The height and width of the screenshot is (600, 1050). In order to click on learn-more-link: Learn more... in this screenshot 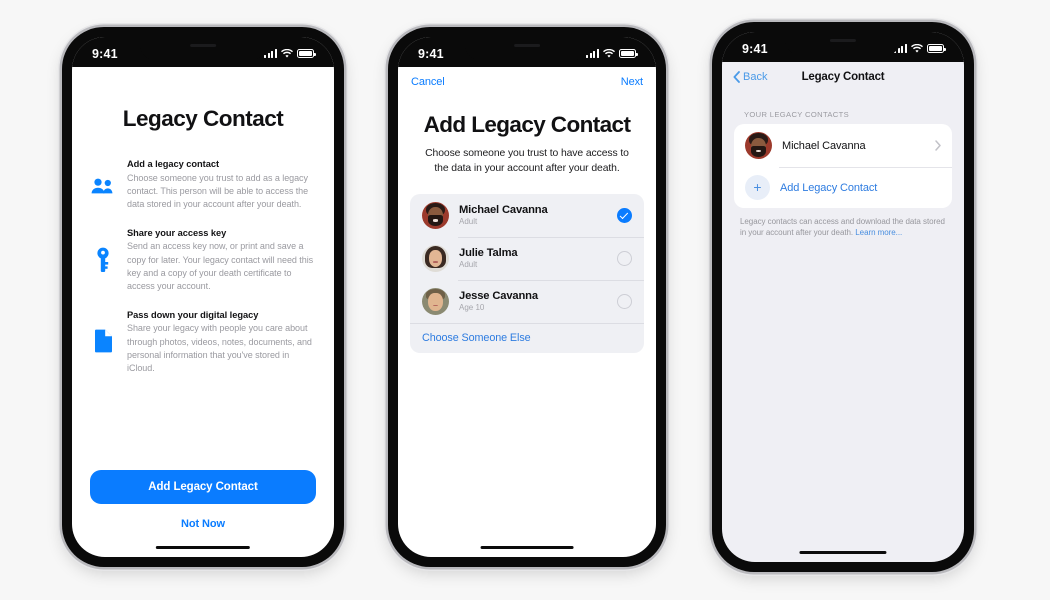, I will do `click(878, 232)`.